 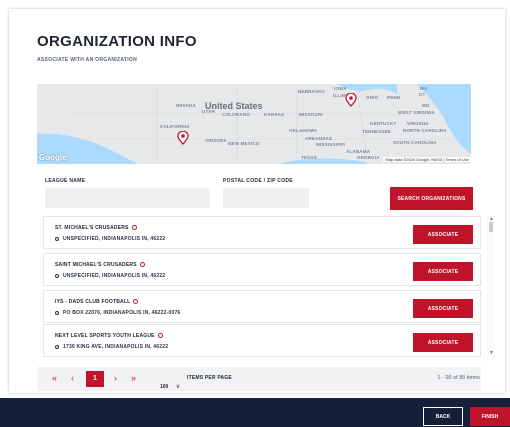 What do you see at coordinates (53, 157) in the screenshot?
I see `google-logo: Google` at bounding box center [53, 157].